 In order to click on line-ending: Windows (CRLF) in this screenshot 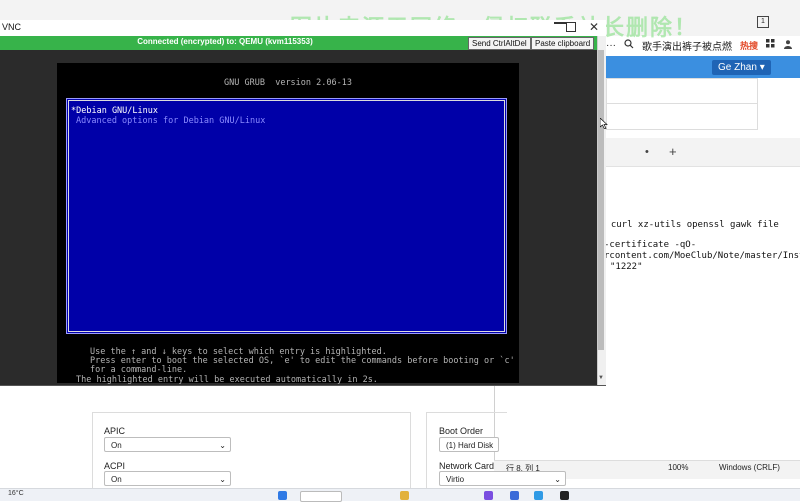, I will do `click(749, 467)`.